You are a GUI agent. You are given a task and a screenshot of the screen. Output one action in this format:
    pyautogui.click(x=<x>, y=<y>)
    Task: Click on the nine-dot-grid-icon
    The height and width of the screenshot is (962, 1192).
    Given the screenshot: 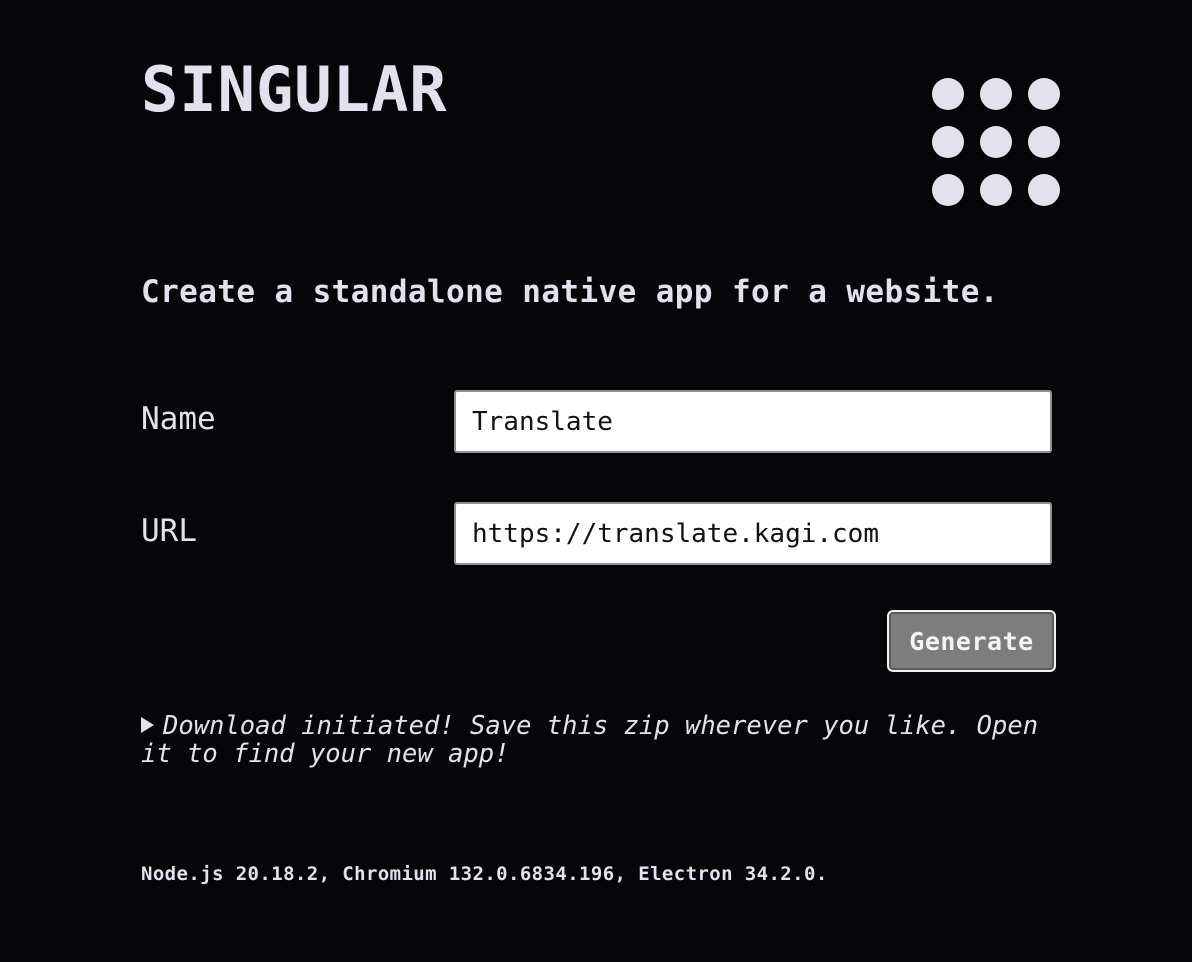 What is the action you would take?
    pyautogui.click(x=996, y=142)
    